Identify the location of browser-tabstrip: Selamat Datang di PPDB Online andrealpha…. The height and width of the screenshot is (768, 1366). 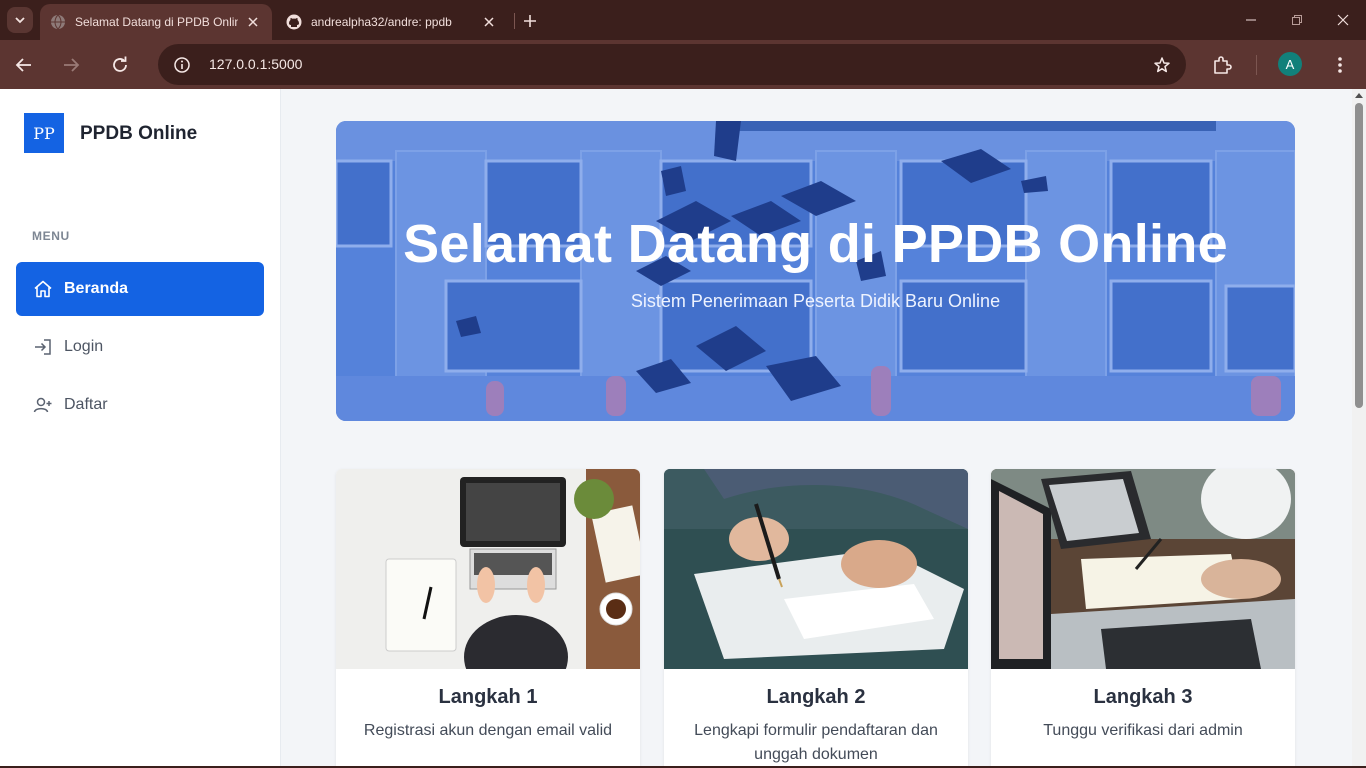
(683, 20).